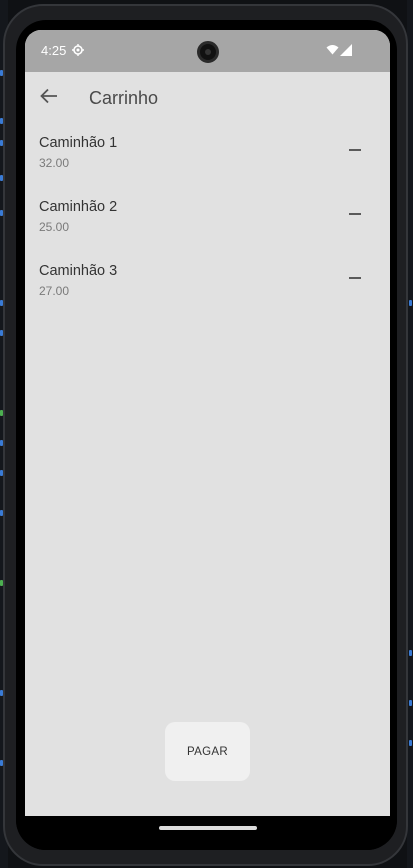  I want to click on cart-item: Caminhão 1 32.00, so click(207, 166).